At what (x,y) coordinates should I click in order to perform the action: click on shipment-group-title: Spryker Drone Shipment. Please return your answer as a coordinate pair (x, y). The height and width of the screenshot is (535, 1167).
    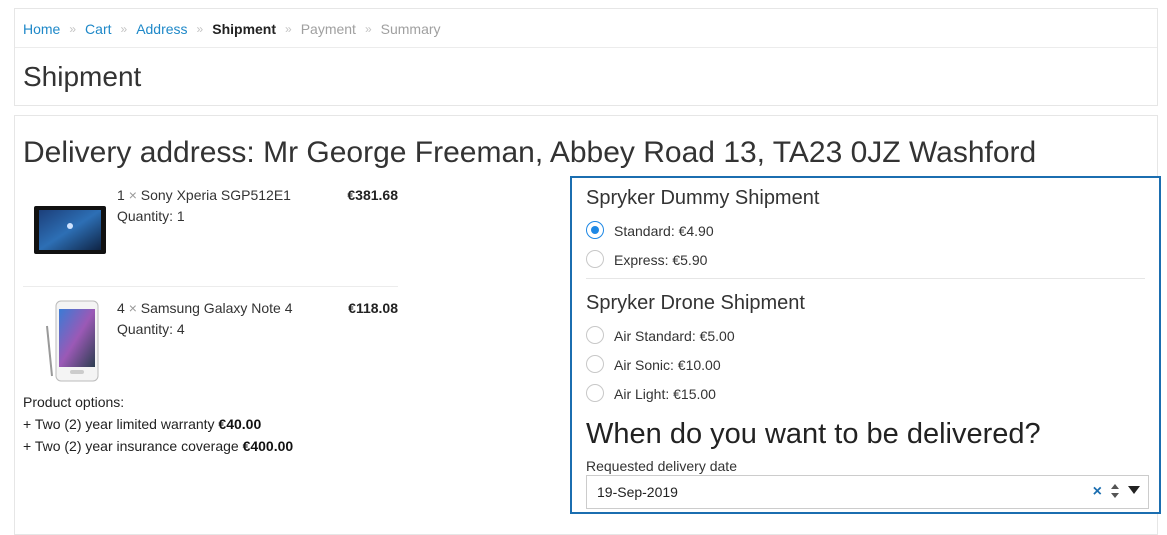
    Looking at the image, I should click on (695, 303).